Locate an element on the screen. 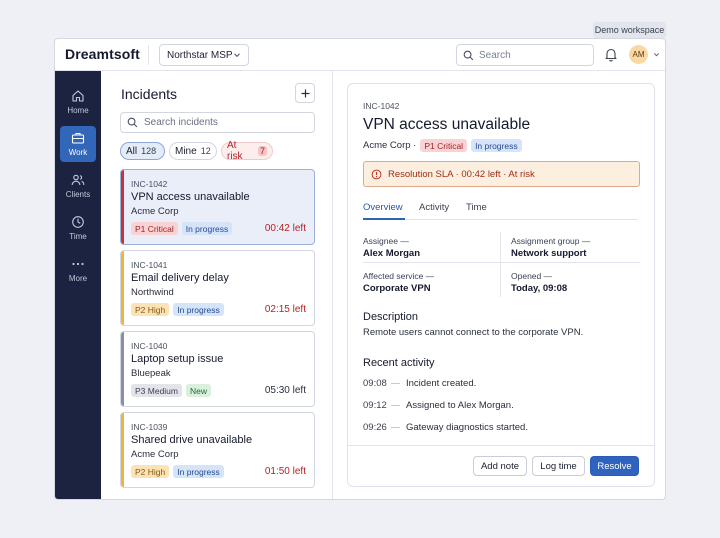 This screenshot has width=720, height=538. incident-search-input: Search incidents is located at coordinates (217, 122).